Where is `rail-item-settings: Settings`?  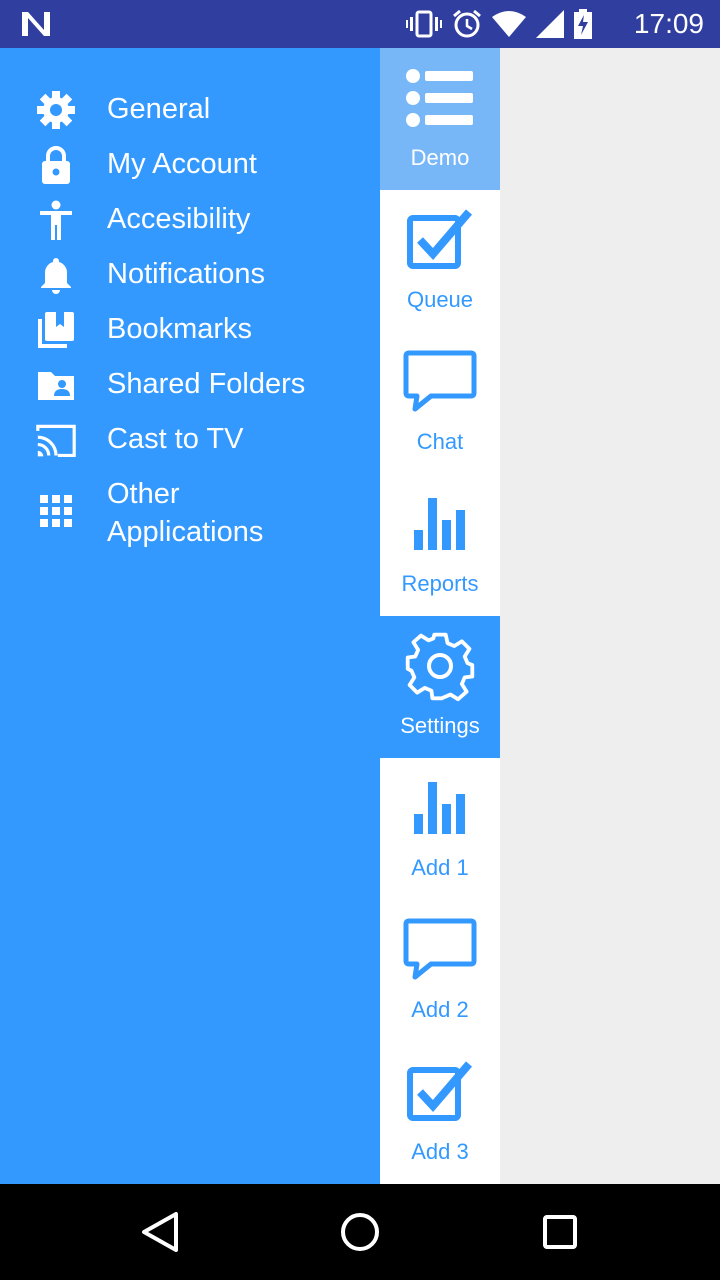 rail-item-settings: Settings is located at coordinates (440, 687).